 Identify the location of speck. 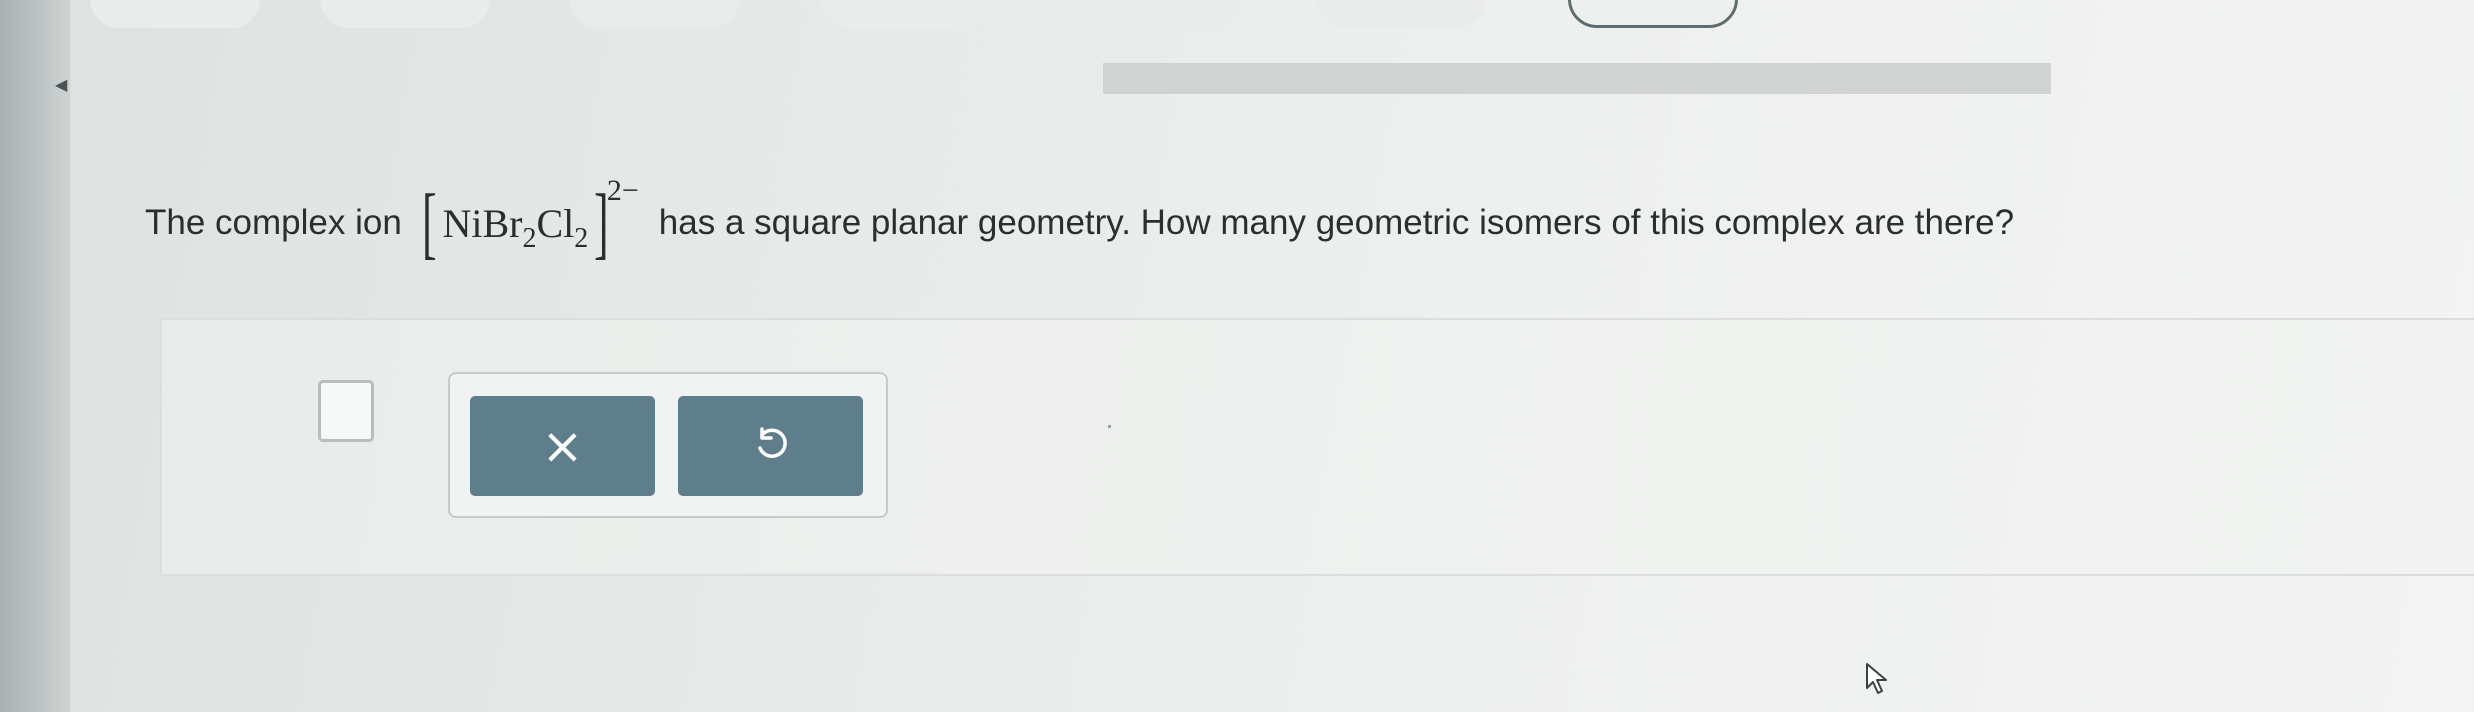
(1109, 426).